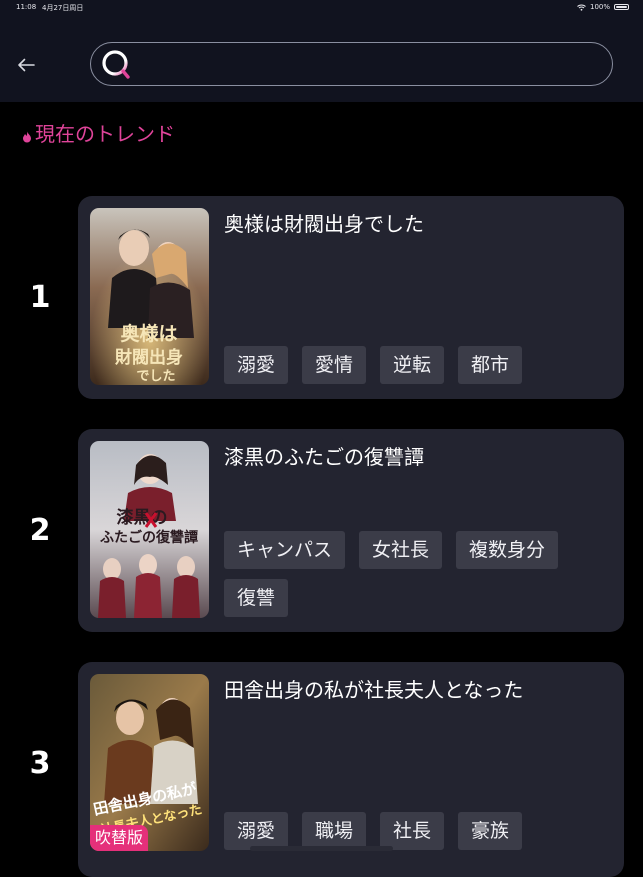  I want to click on status-date: 4月27日周日, so click(63, 8).